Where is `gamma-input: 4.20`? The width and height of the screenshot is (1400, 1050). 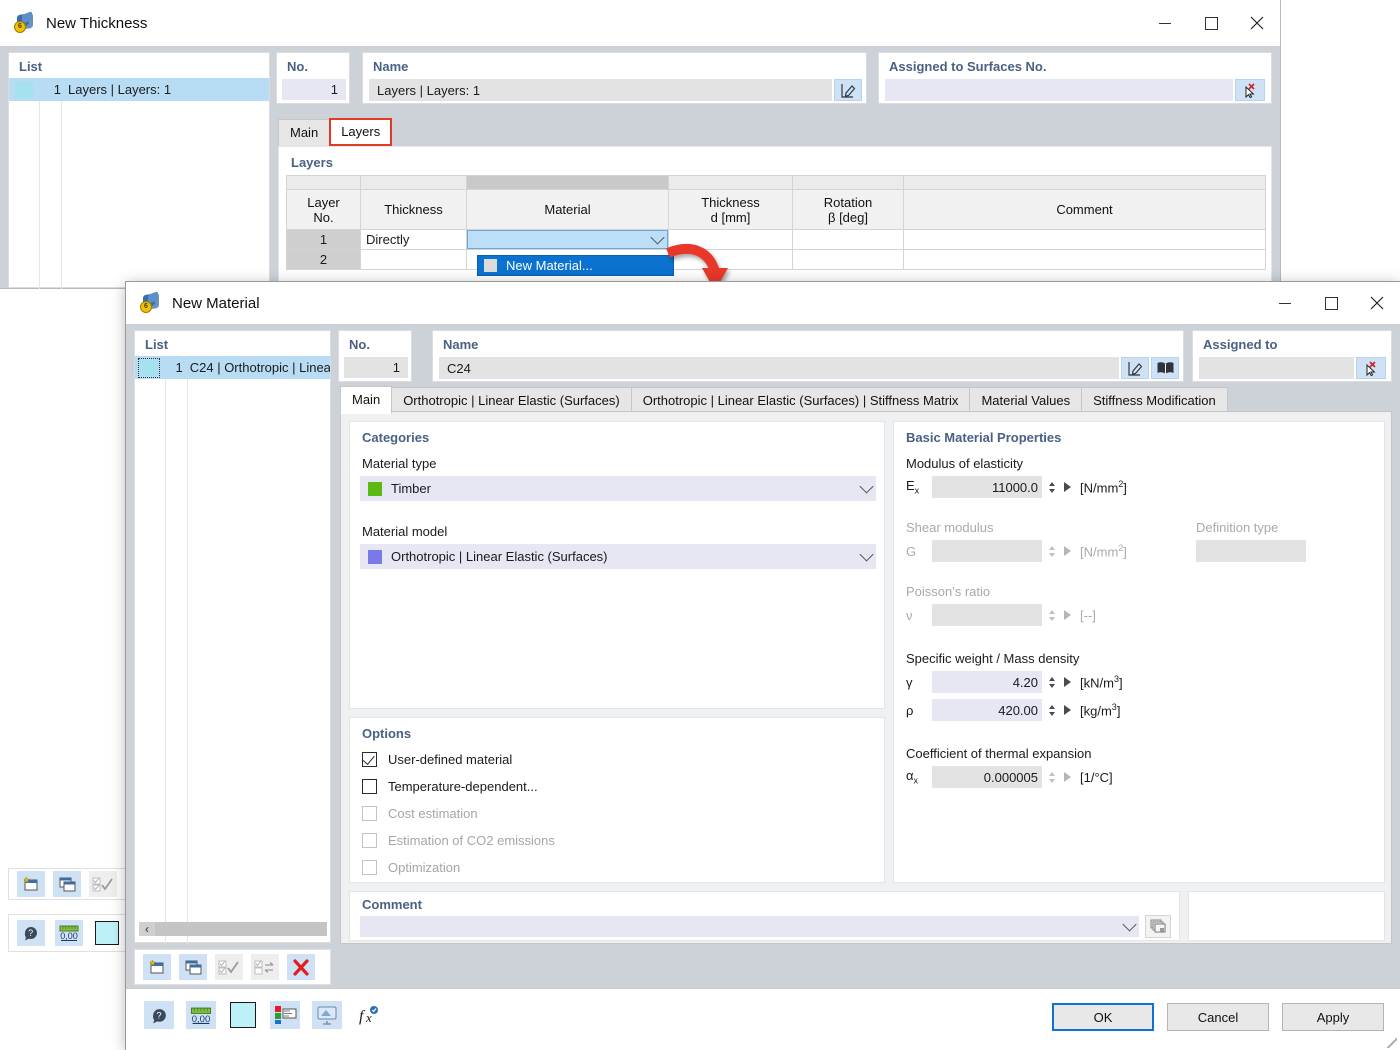
gamma-input: 4.20 is located at coordinates (987, 682).